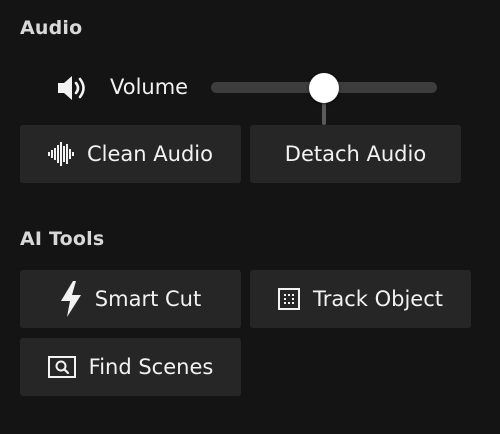 The width and height of the screenshot is (500, 434). Describe the element at coordinates (150, 154) in the screenshot. I see `clean-audio-label: Clean Audio` at that location.